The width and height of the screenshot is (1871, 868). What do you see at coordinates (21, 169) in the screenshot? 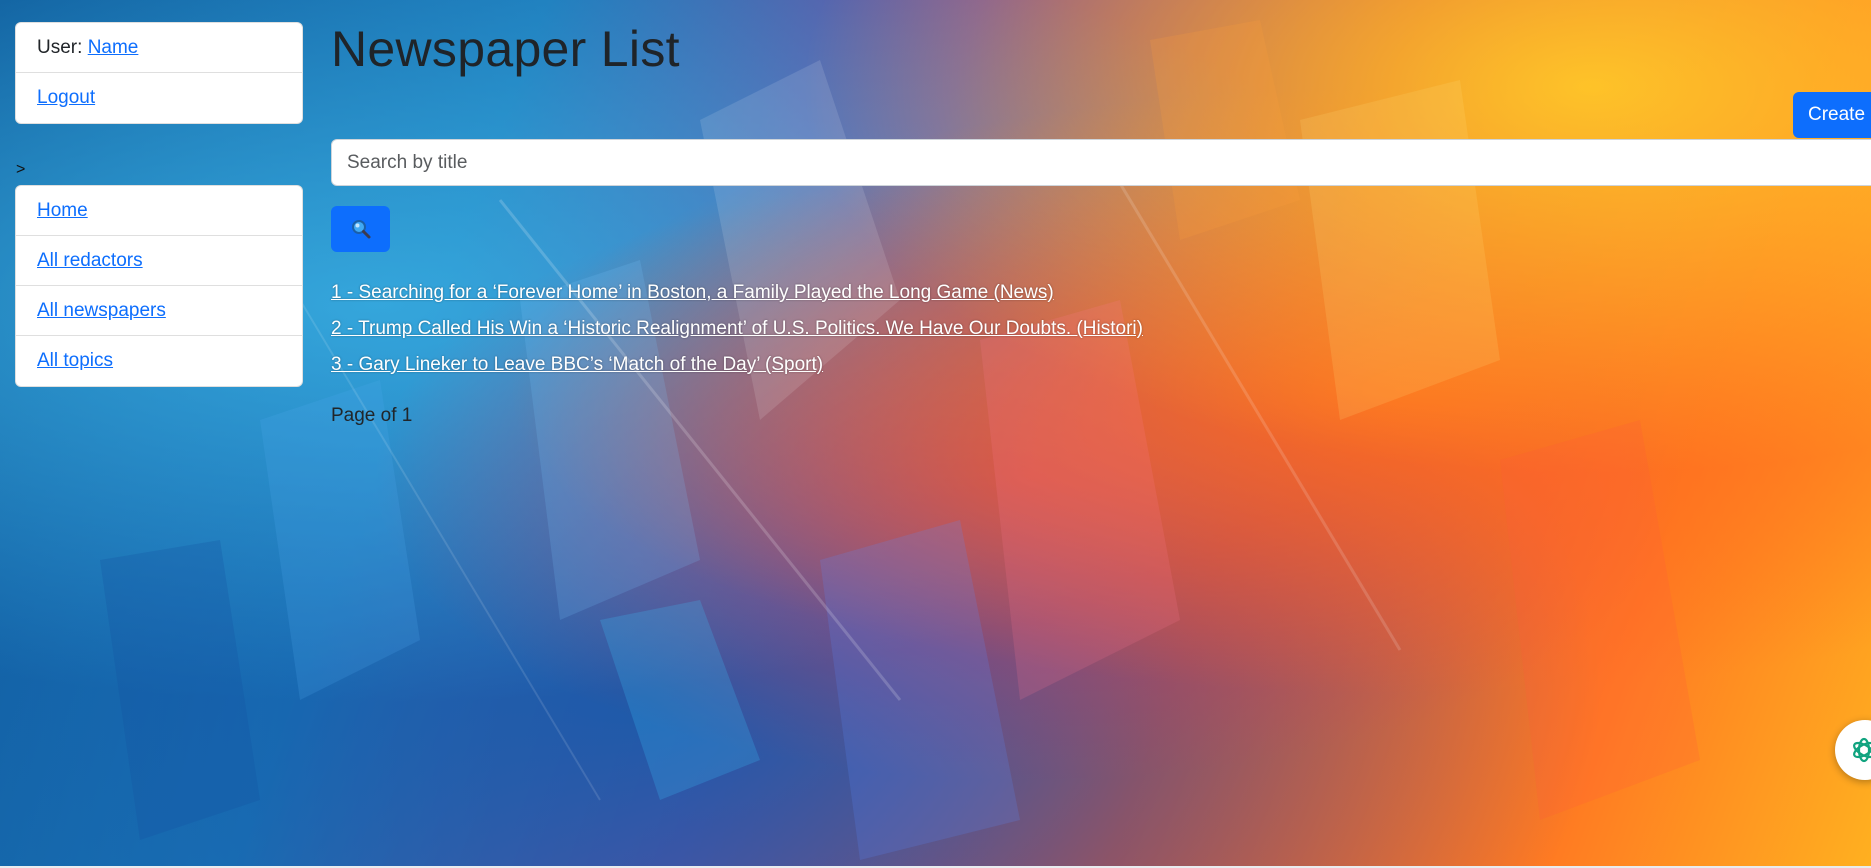
I see `toggle-arrow: >` at bounding box center [21, 169].